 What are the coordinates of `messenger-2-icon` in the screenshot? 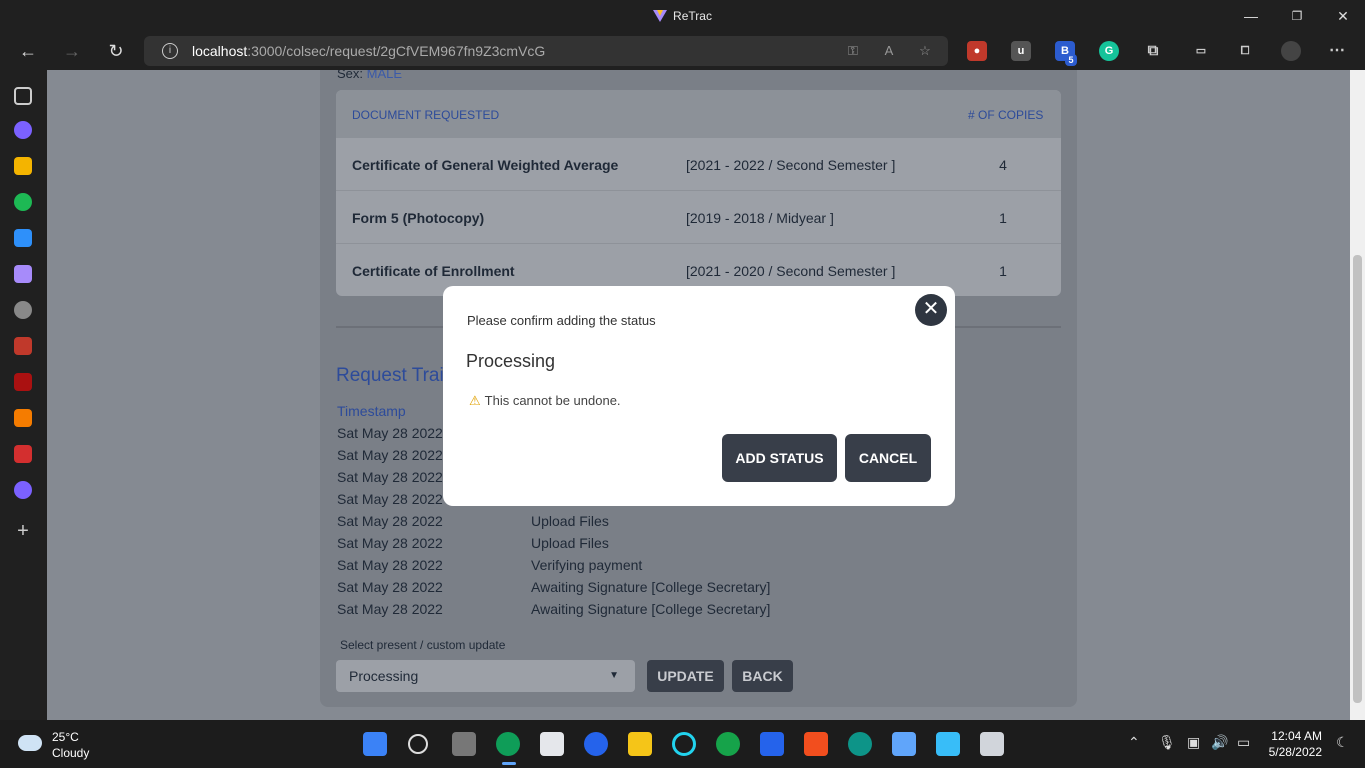 It's located at (23, 490).